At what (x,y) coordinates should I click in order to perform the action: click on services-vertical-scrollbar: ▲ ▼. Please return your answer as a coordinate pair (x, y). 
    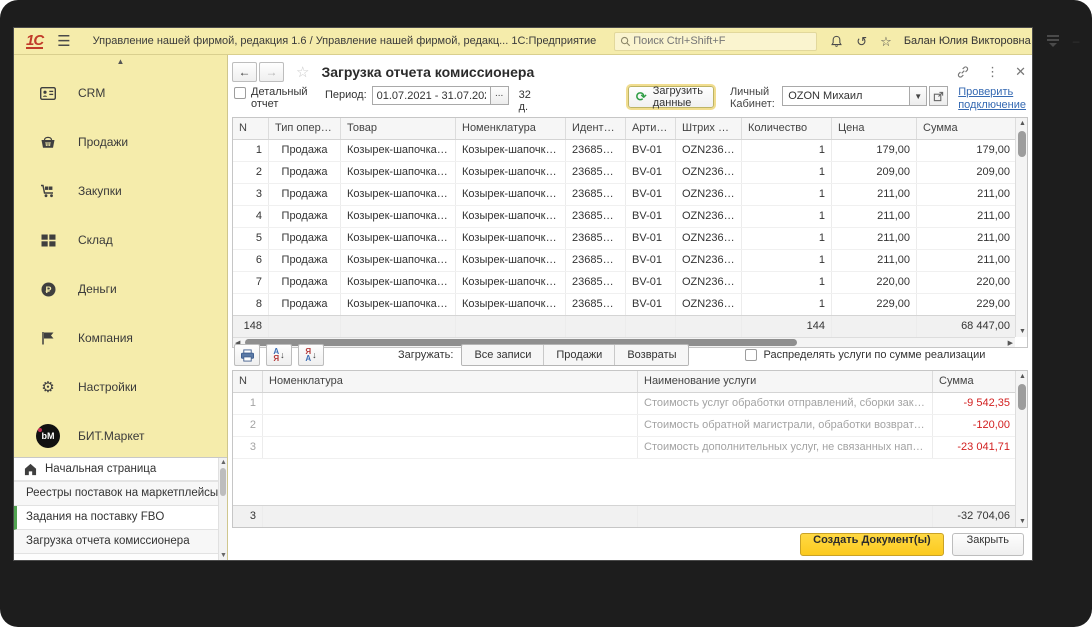
    Looking at the image, I should click on (1021, 449).